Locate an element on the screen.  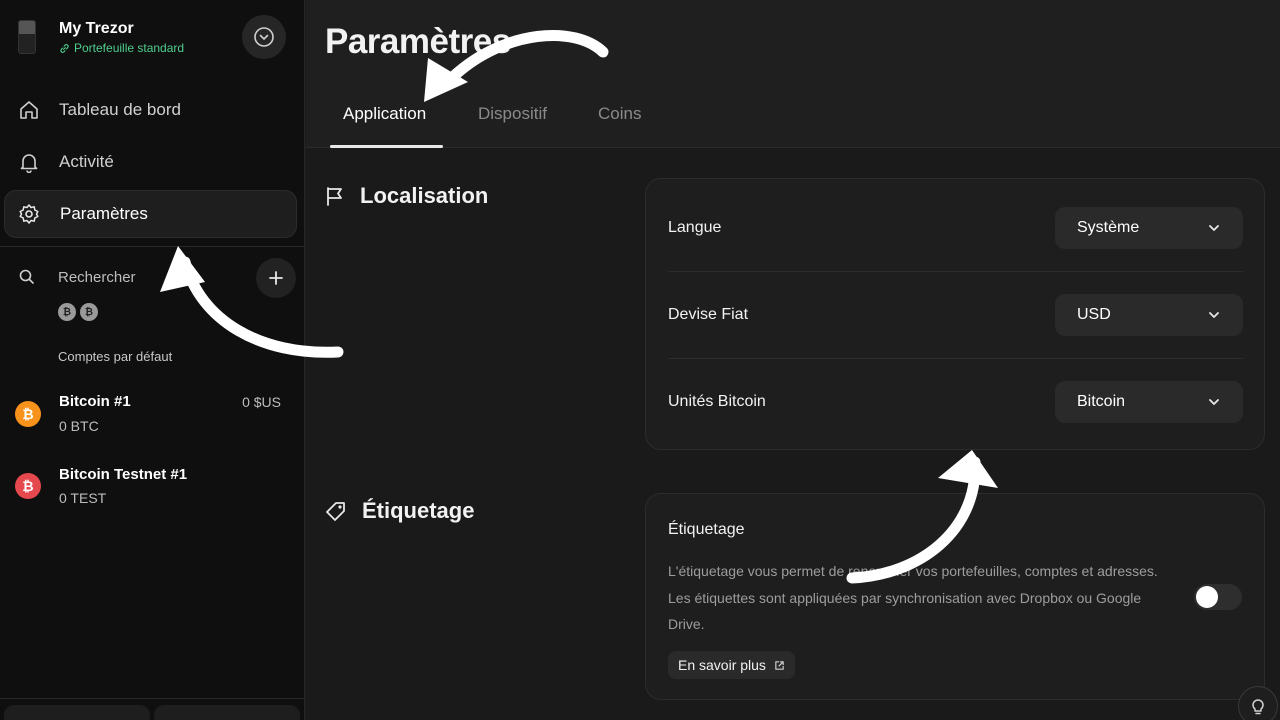
coin-filter-bitcoin: ₿ is located at coordinates (67, 312).